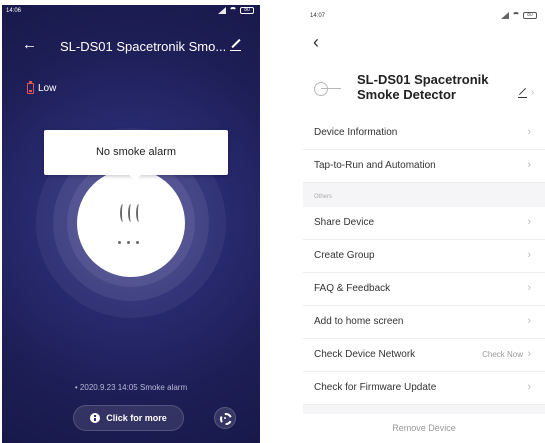 The height and width of the screenshot is (443, 545). Describe the element at coordinates (424, 355) in the screenshot. I see `menu-item-check-network: Check Device Network Check Now ›` at that location.